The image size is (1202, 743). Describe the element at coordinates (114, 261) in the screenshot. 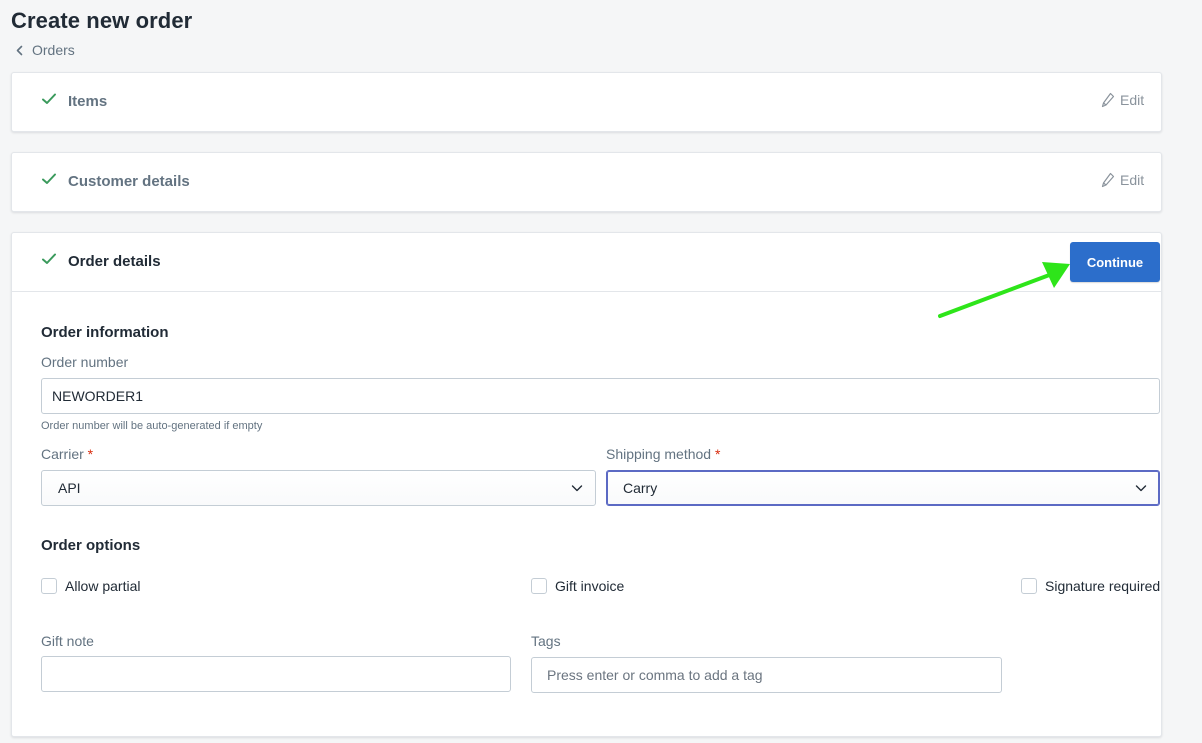

I see `order-step-title: Order details` at that location.